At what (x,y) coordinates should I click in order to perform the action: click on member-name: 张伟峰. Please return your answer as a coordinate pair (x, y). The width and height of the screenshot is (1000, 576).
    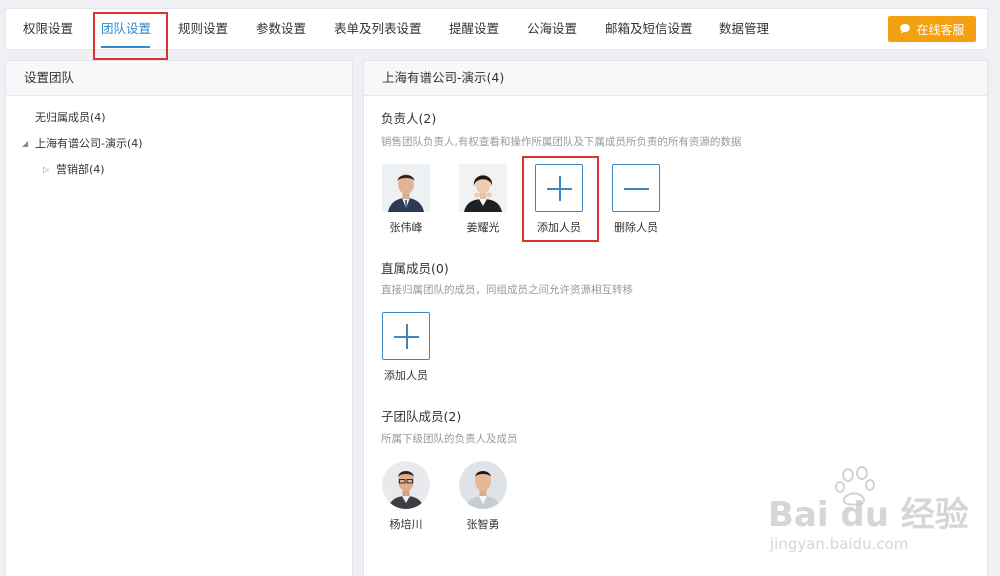
    Looking at the image, I should click on (406, 227).